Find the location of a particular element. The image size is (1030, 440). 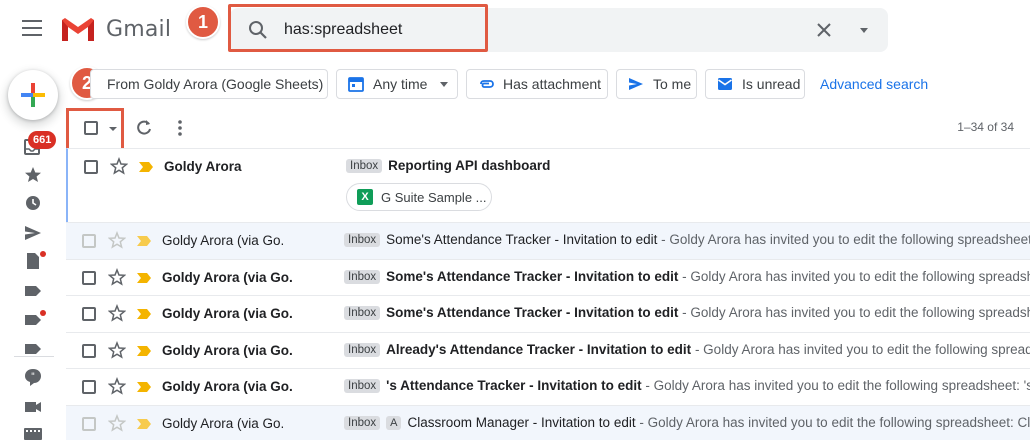

search-bar is located at coordinates (559, 30).